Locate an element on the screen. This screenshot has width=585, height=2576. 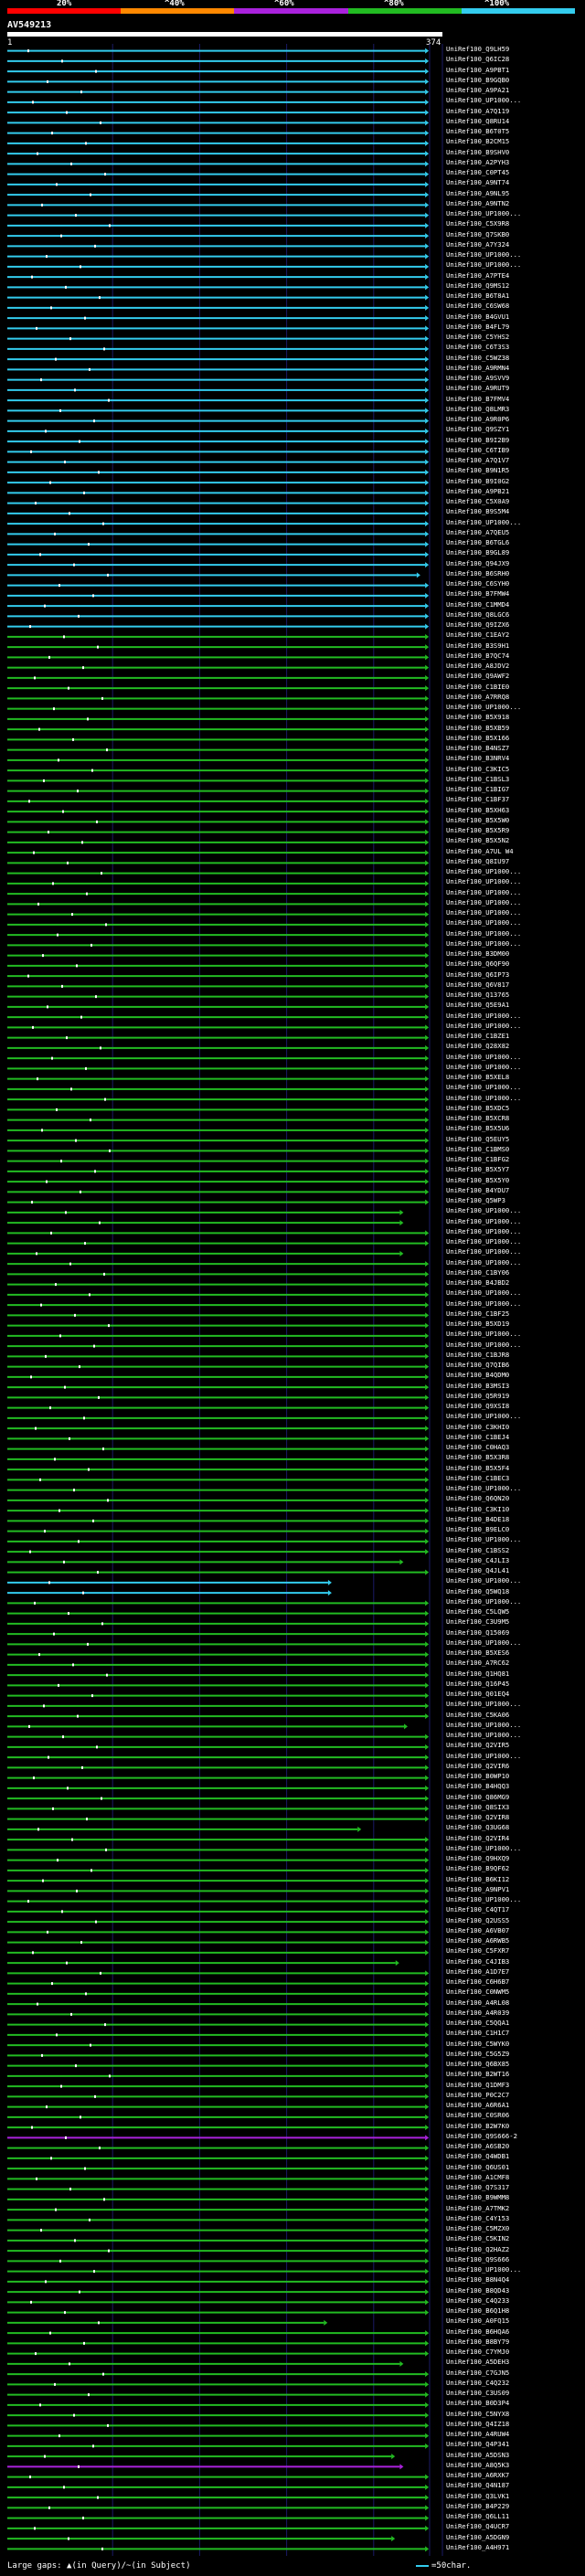
hit-label: UniRef100_Q6BX85 is located at coordinates (515, 2064).